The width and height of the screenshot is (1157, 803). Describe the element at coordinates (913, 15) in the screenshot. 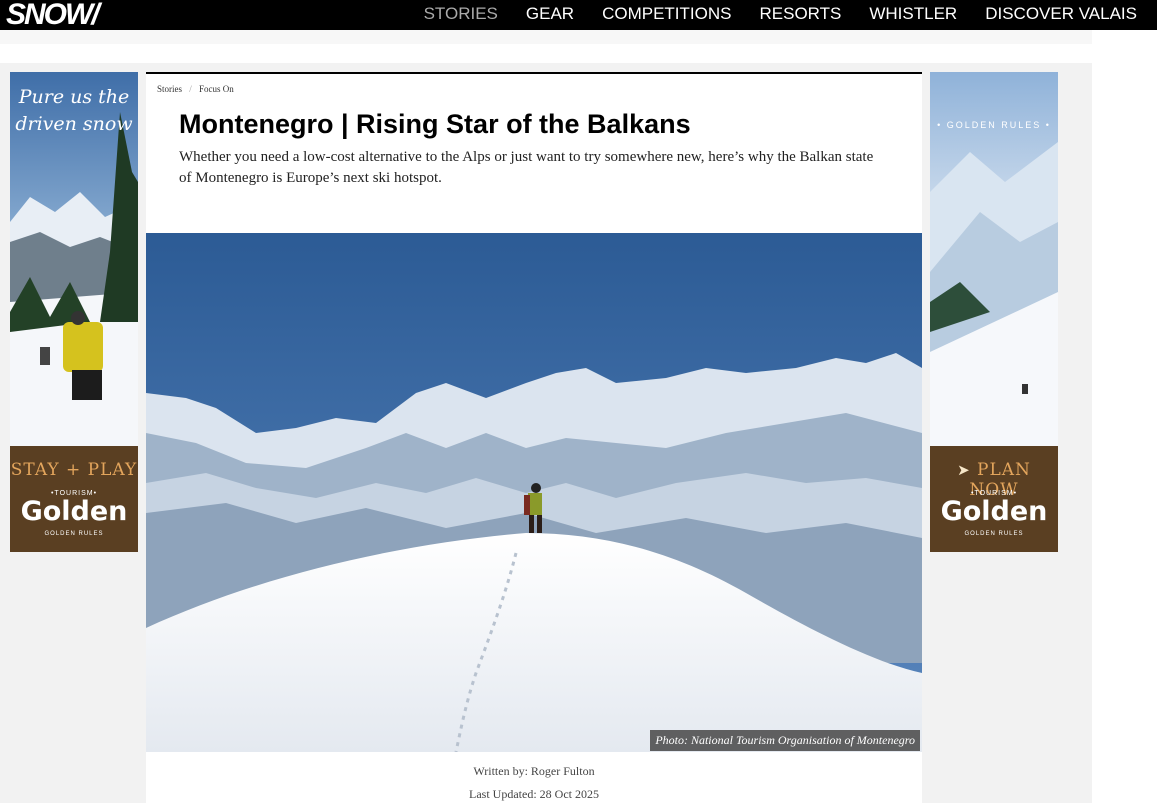

I see `nav-whistler: WHISTLER` at that location.